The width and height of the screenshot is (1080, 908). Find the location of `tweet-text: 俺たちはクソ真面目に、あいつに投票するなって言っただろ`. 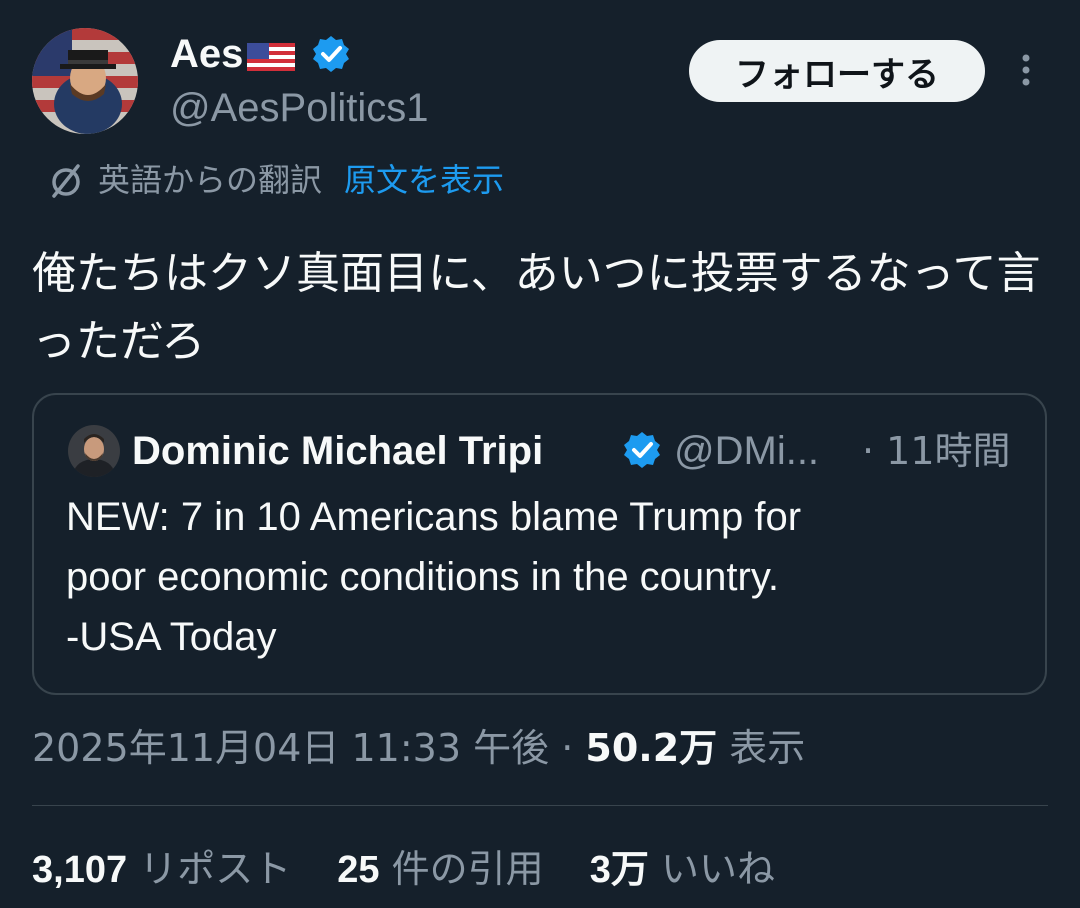

tweet-text: 俺たちはクソ真面目に、あいつに投票するなって言っただろ is located at coordinates (536, 307).